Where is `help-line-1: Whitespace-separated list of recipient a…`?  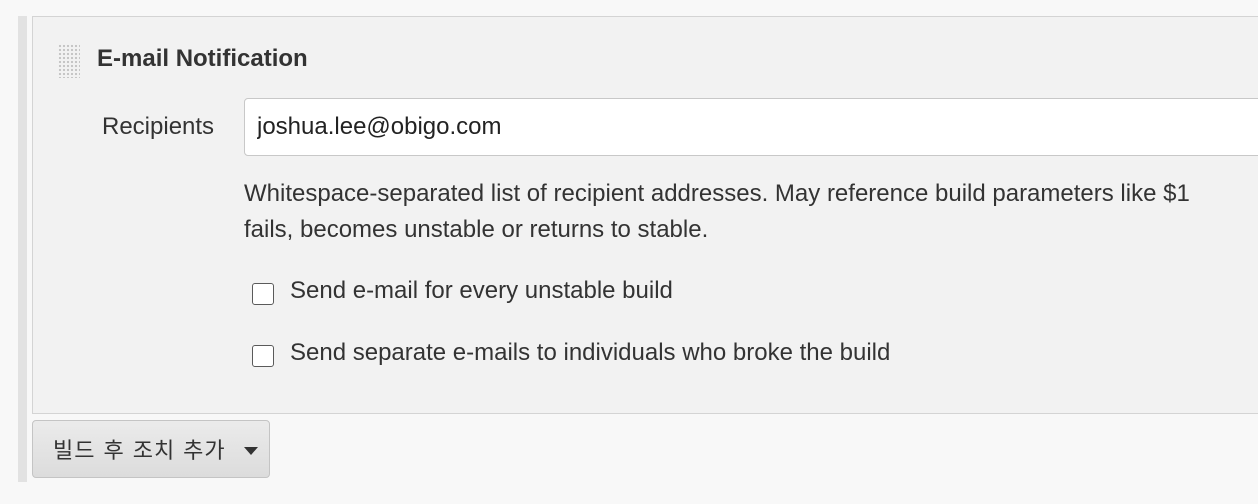
help-line-1: Whitespace-separated list of recipient a… is located at coordinates (717, 193).